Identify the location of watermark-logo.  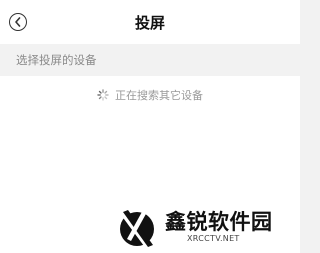
(137, 228).